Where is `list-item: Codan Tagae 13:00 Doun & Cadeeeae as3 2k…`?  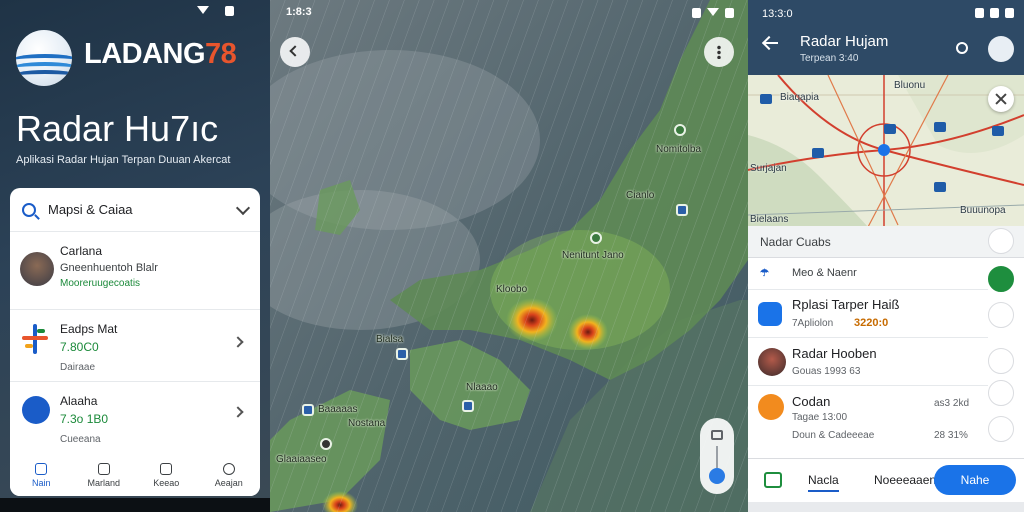 list-item: Codan Tagae 13:00 Doun & Cadeeeae as3 2k… is located at coordinates (868, 417).